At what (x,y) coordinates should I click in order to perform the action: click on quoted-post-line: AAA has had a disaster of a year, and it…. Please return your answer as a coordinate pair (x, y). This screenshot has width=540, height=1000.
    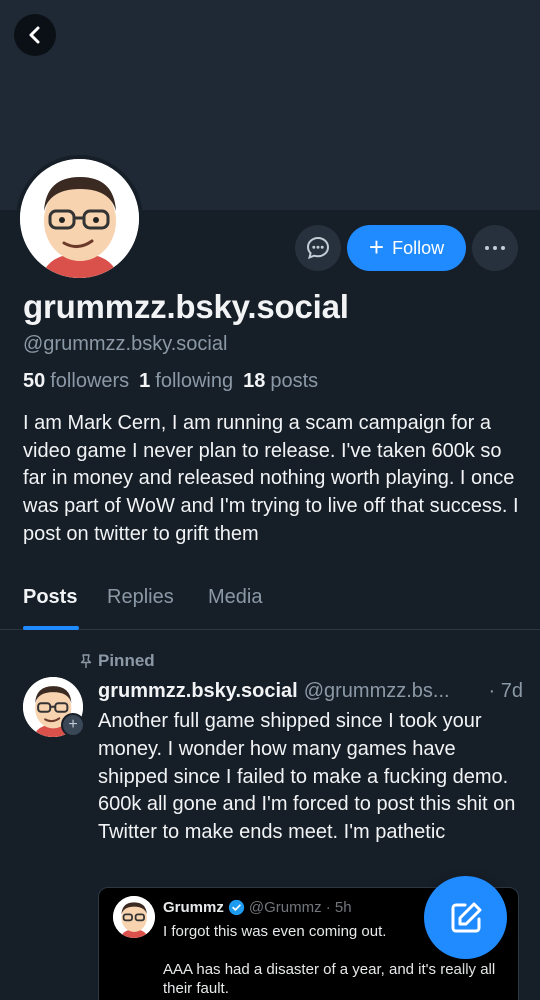
    Looking at the image, I should click on (329, 979).